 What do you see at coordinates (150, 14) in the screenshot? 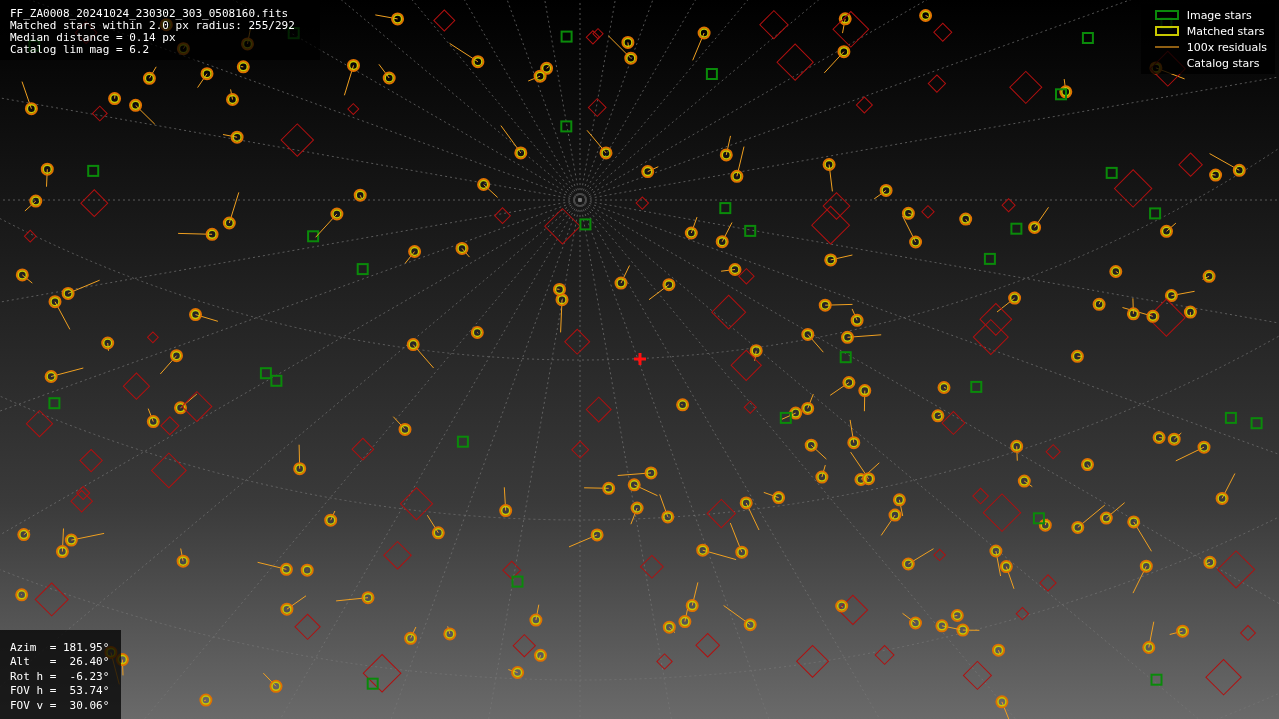
I see `info-text: FF_ZA0008_20241024_230302_303_0508160.fits` at bounding box center [150, 14].